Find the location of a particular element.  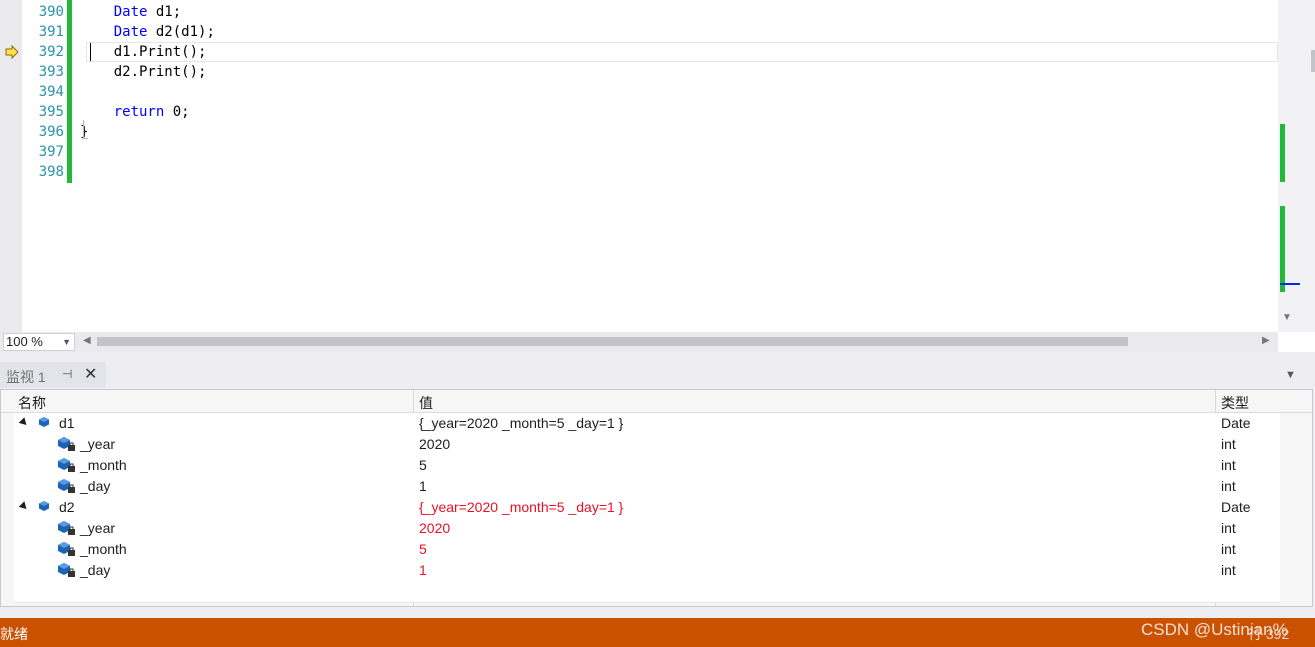

pin-icon: ⊣ is located at coordinates (67, 374).